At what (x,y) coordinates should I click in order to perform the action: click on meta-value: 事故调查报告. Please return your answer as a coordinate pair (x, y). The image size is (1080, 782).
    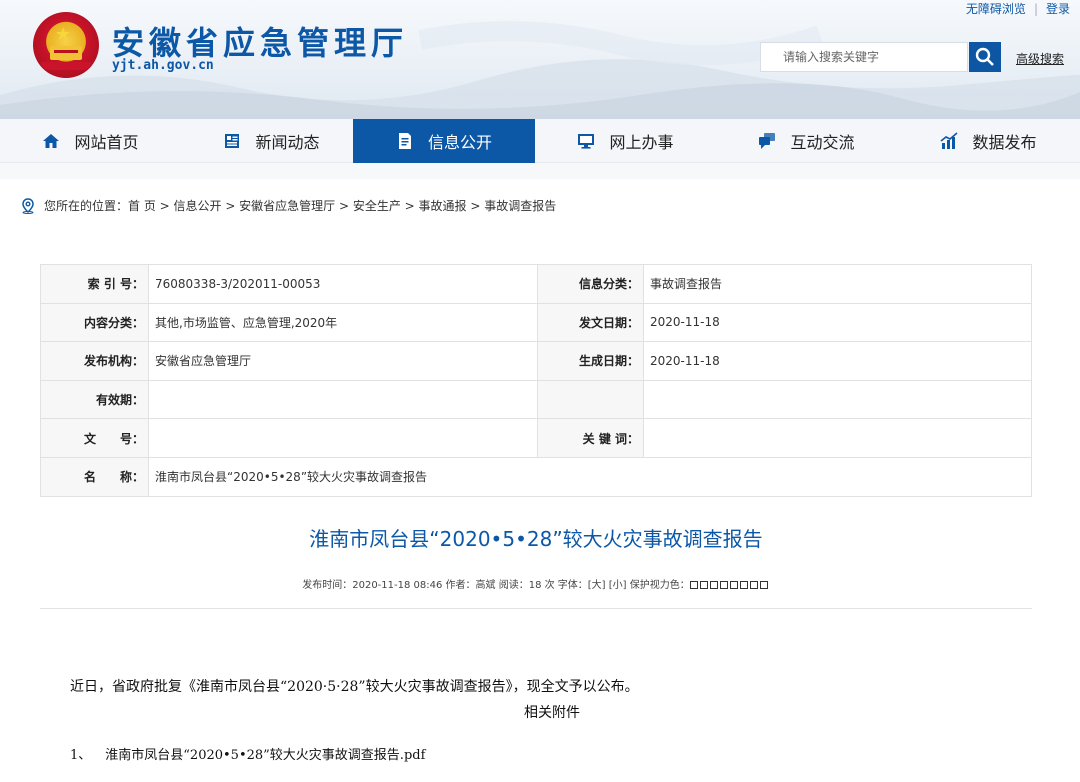
    Looking at the image, I should click on (837, 284).